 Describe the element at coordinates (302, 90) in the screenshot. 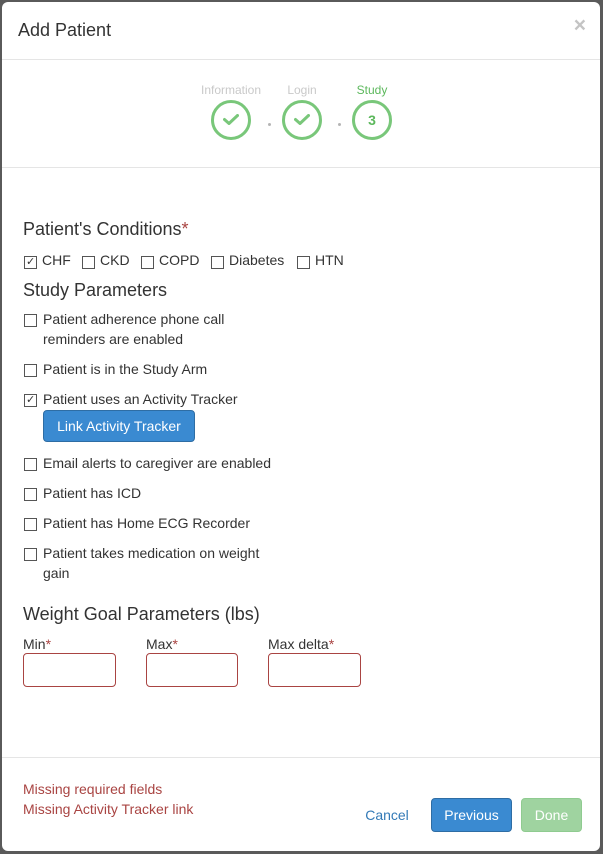

I see `step-label: Login` at that location.